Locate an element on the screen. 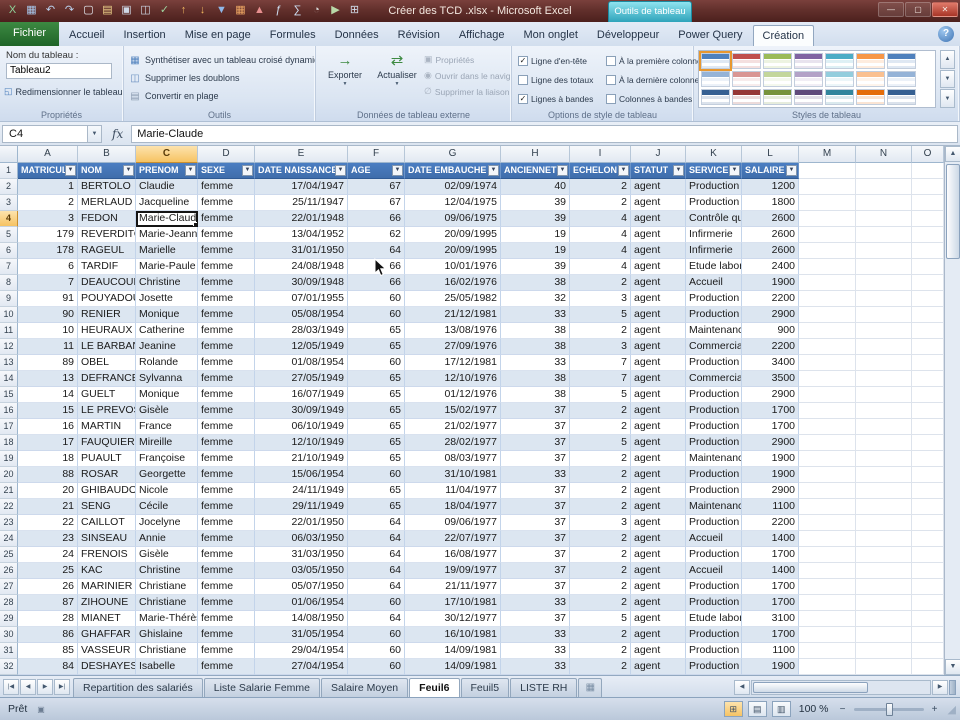 The width and height of the screenshot is (960, 720). cell: 2900 is located at coordinates (770, 491).